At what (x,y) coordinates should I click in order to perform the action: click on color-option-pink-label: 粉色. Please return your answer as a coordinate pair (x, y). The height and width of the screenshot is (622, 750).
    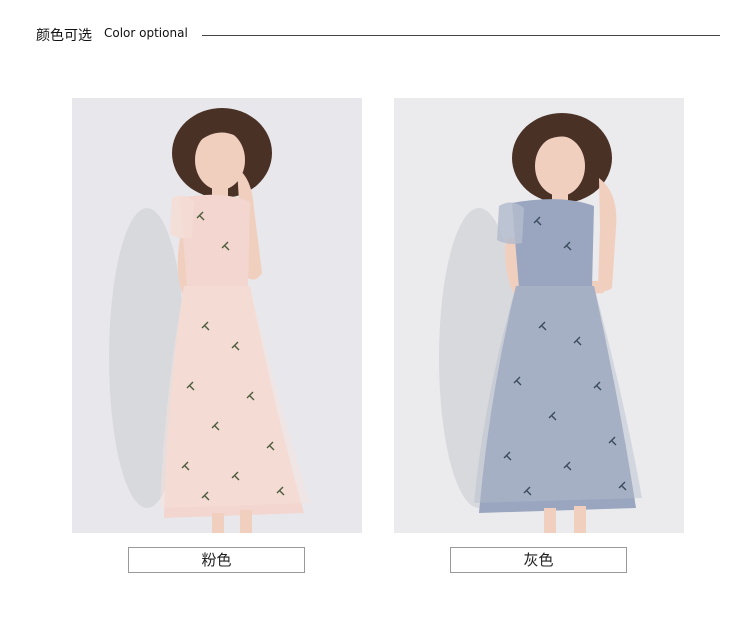
    Looking at the image, I should click on (216, 560).